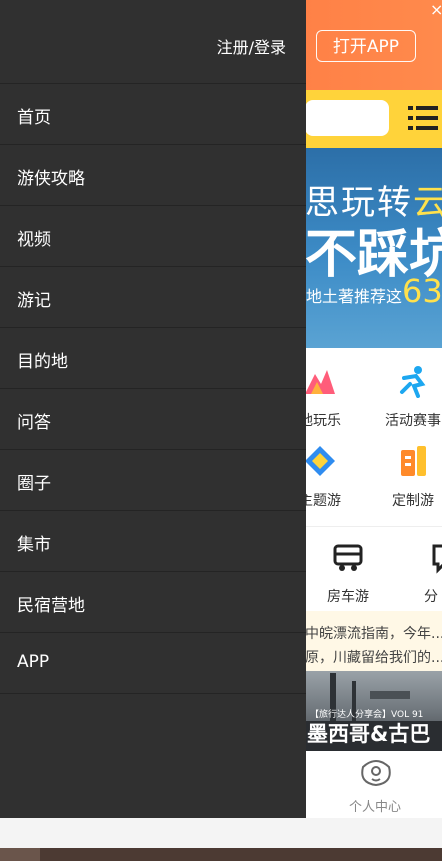  I want to click on user-center-label: 个人中心, so click(375, 805).